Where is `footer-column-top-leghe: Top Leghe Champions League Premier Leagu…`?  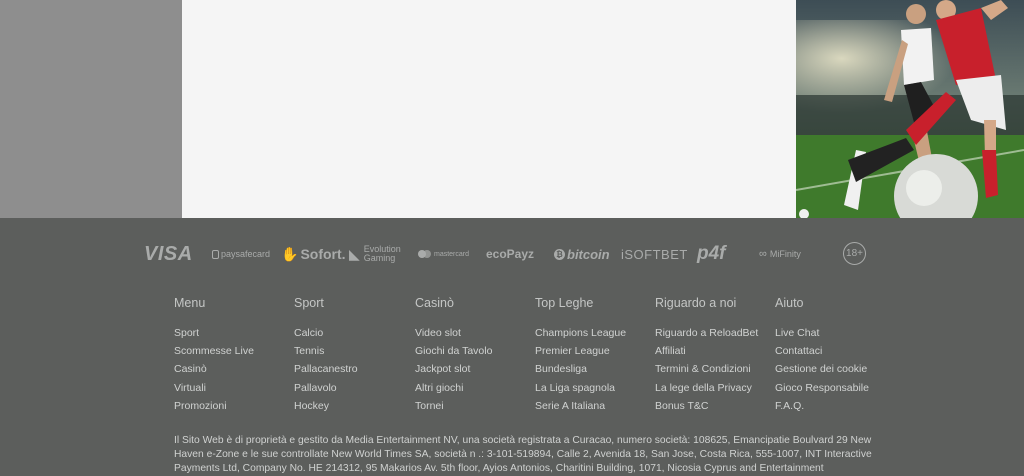 footer-column-top-leghe: Top Leghe Champions League Premier Leagu… is located at coordinates (595, 356).